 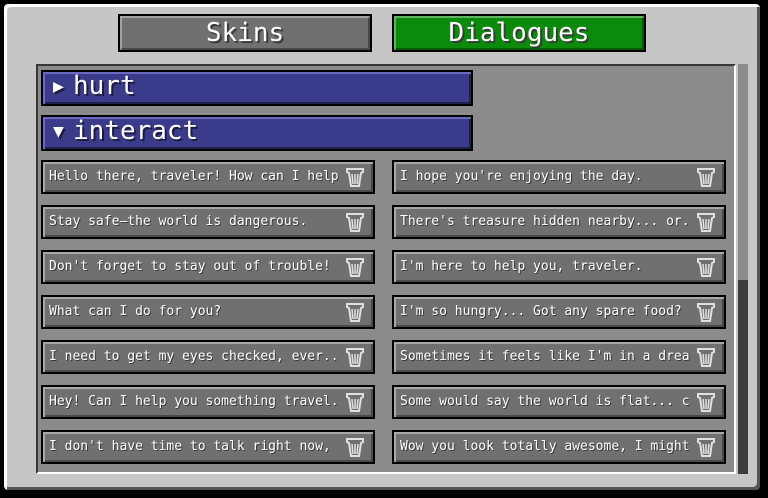 I want to click on triangle-right-icon: ▶, so click(x=58, y=86).